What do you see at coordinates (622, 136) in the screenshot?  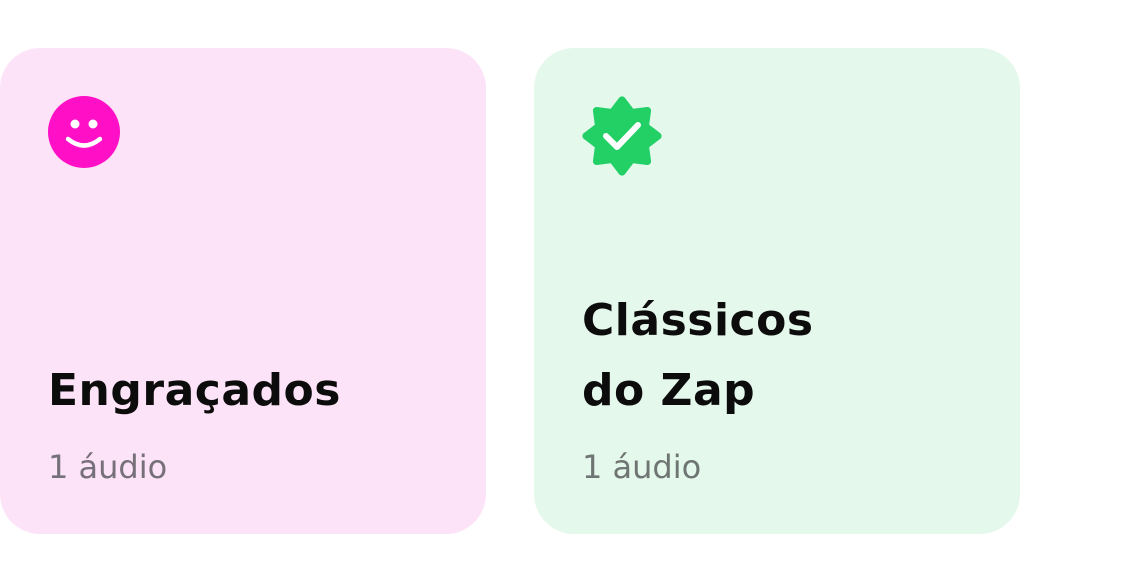 I see `verified-badge-icon` at bounding box center [622, 136].